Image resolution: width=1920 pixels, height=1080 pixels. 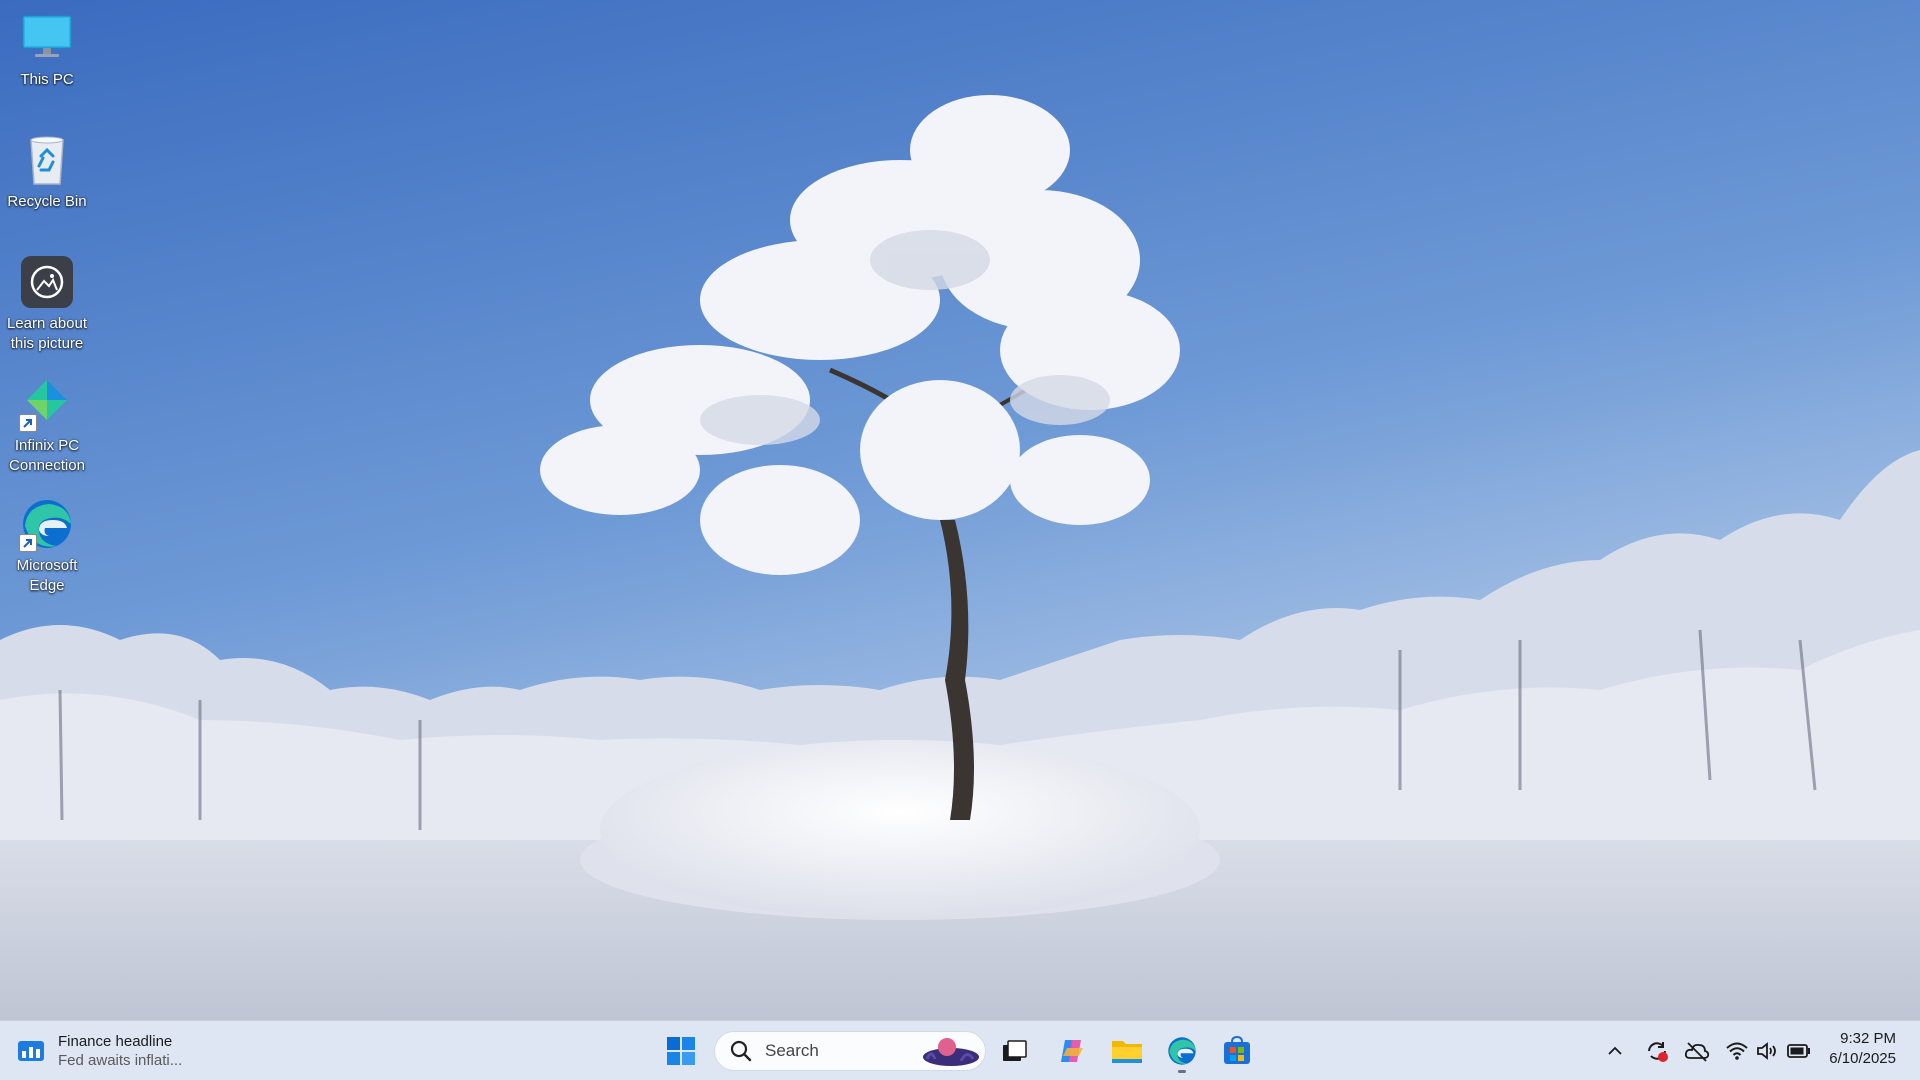 I want to click on desktop-icon-label: Recycle Bin, so click(x=47, y=201).